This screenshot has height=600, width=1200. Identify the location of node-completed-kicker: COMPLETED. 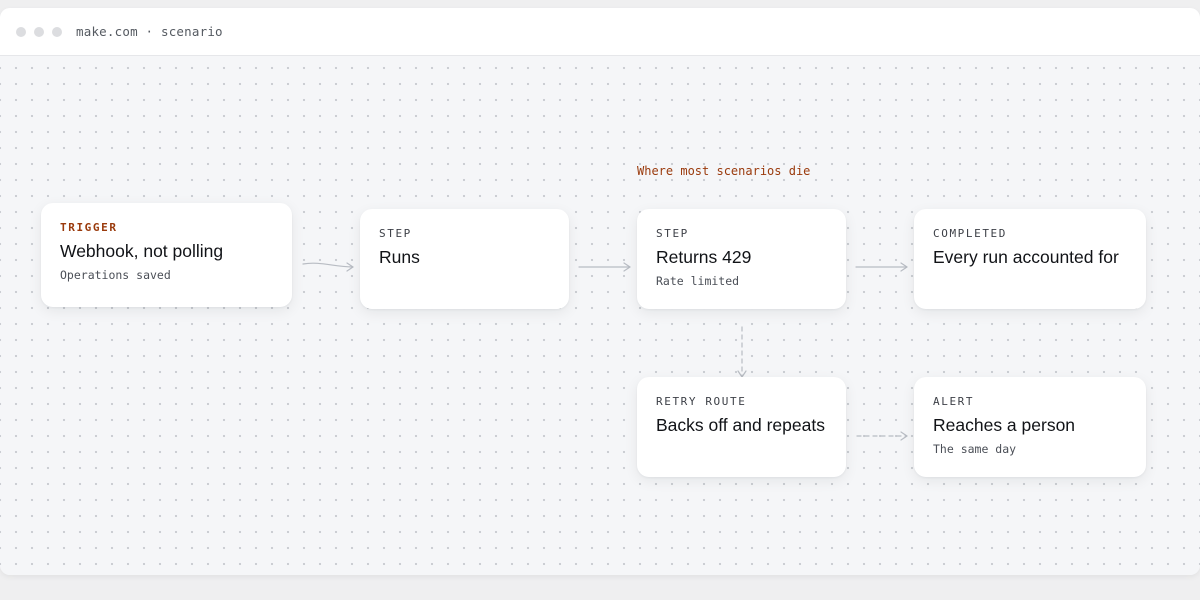
(970, 233).